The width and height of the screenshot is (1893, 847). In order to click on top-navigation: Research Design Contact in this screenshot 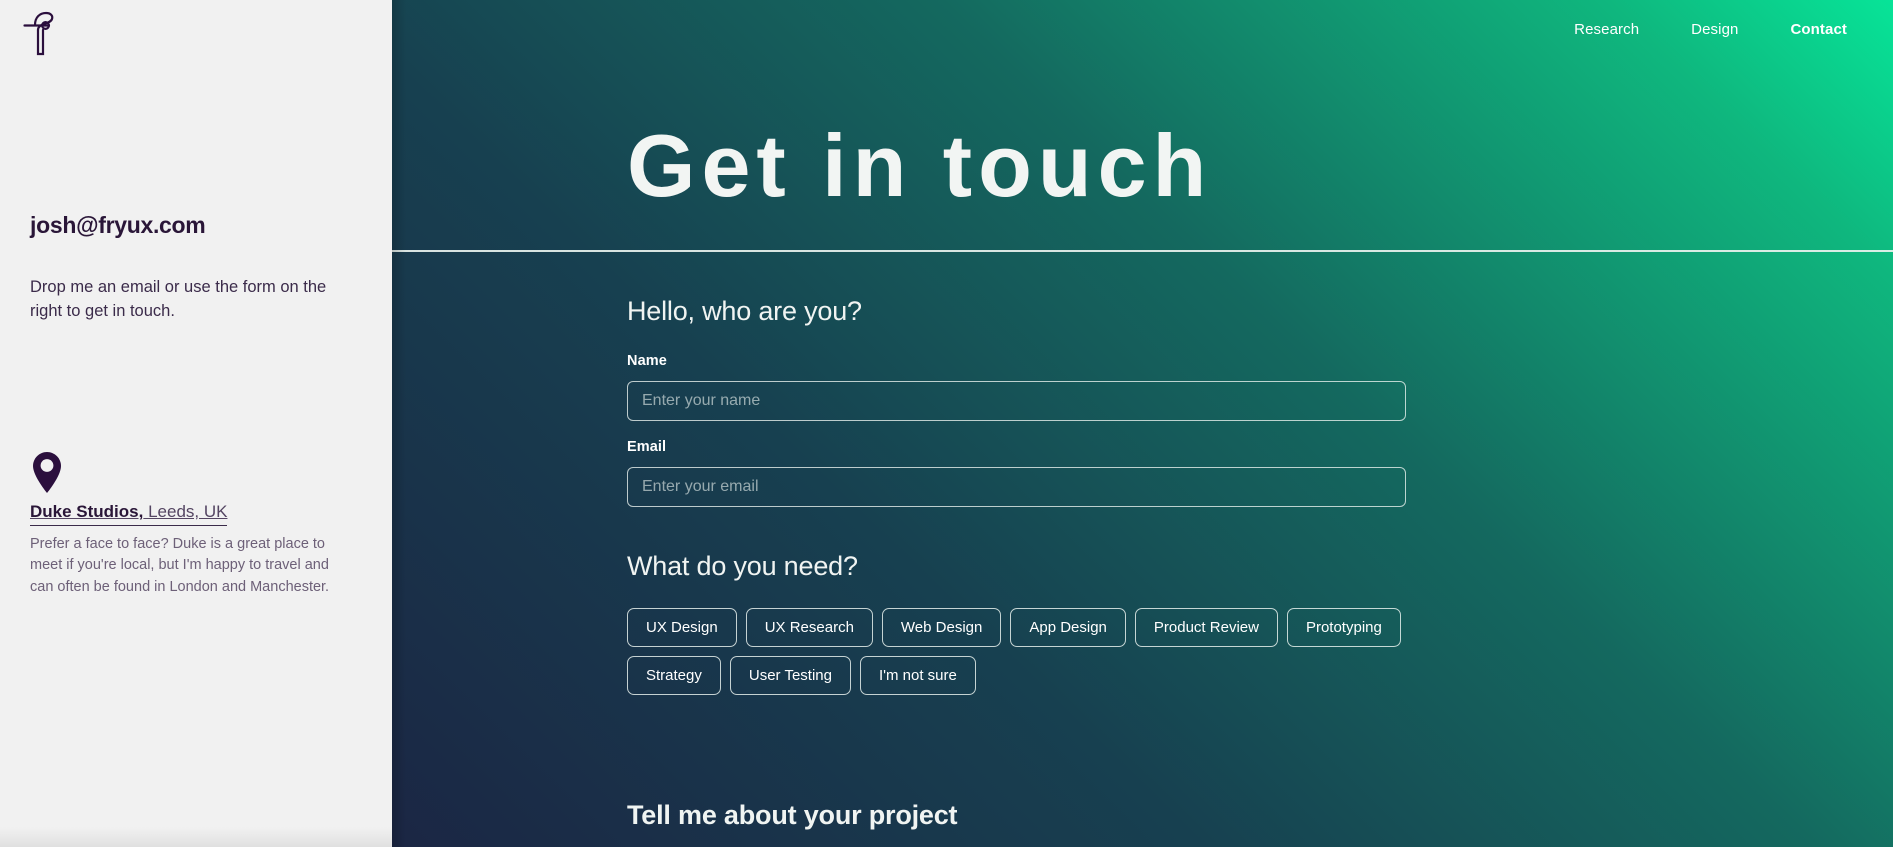, I will do `click(1733, 29)`.